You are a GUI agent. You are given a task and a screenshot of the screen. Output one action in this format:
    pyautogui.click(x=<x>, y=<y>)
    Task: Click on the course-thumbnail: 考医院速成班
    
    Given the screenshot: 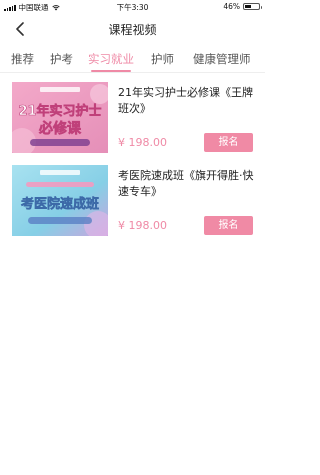 What is the action you would take?
    pyautogui.click(x=60, y=200)
    